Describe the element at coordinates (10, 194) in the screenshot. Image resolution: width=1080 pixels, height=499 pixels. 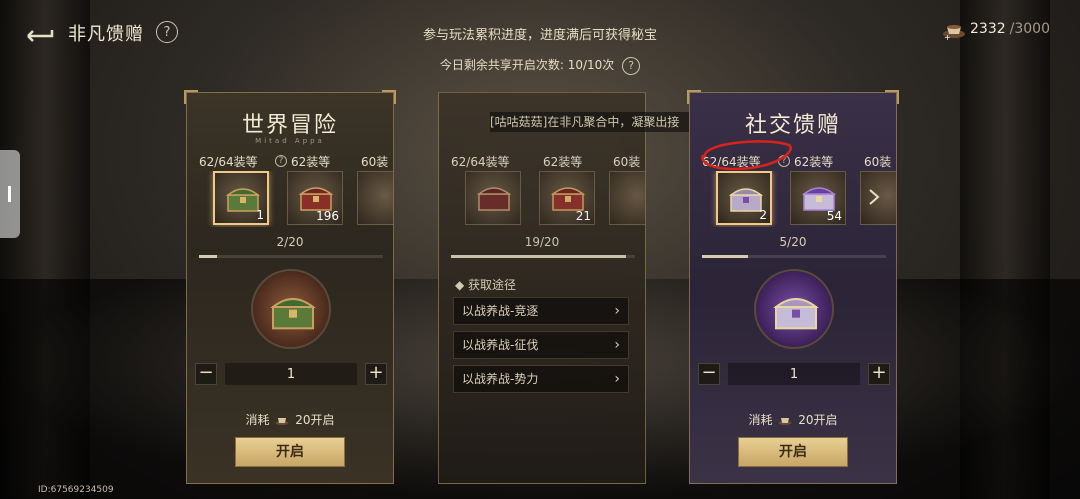
I see `side-drawer-tab` at that location.